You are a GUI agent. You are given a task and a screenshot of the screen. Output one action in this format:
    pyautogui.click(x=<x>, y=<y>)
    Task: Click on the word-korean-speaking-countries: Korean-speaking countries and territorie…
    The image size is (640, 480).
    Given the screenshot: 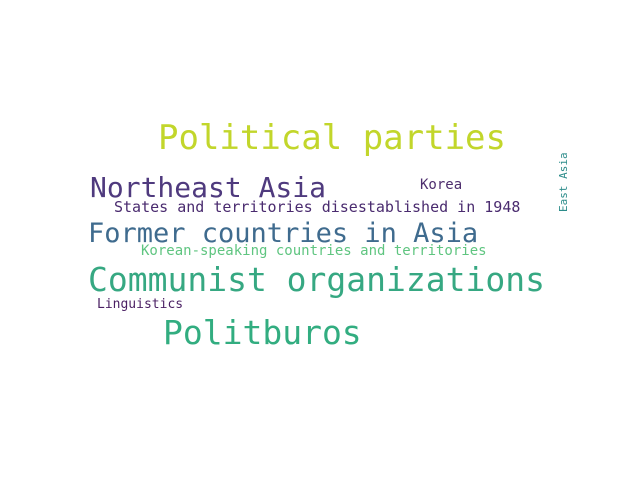 What is the action you would take?
    pyautogui.click(x=314, y=251)
    